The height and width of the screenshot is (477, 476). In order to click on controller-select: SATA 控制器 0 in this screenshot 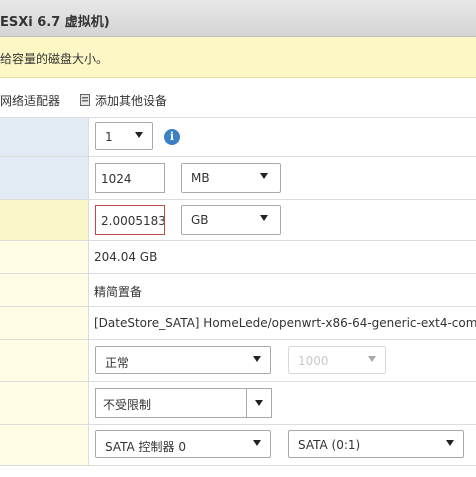, I will do `click(183, 444)`.